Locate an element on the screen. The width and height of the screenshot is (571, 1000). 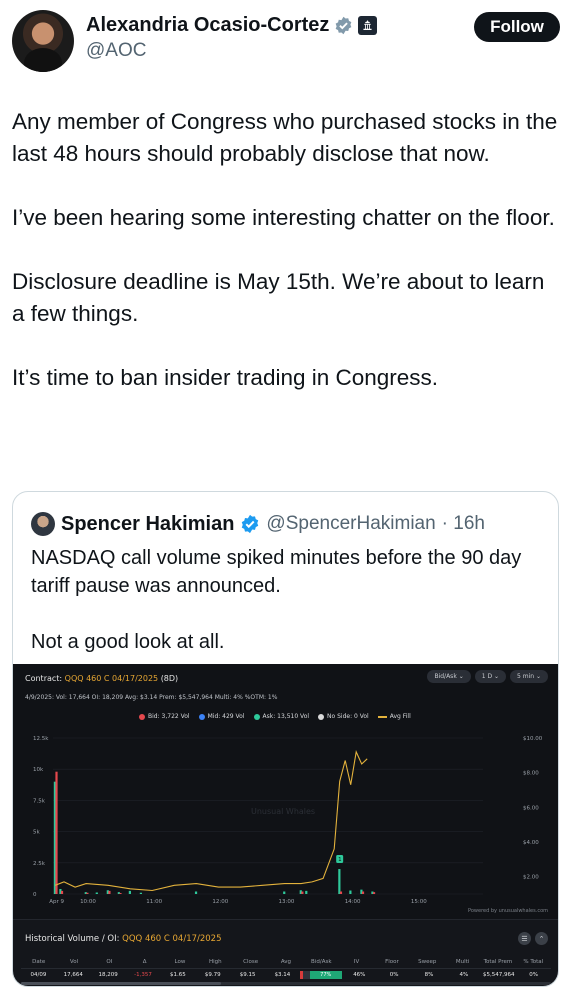
table-cell: -1,357 is located at coordinates (143, 974).